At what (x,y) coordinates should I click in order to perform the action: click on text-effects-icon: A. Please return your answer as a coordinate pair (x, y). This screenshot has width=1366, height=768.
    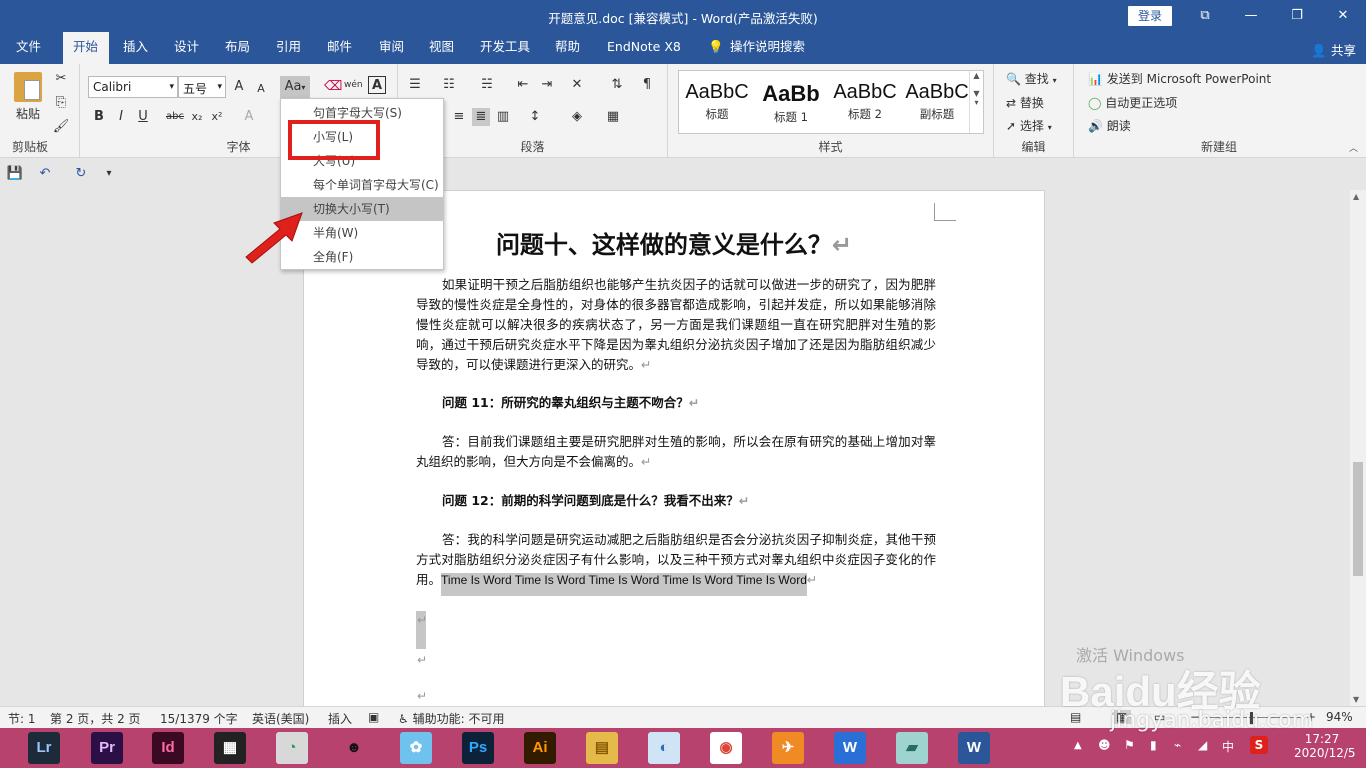
    Looking at the image, I should click on (249, 117).